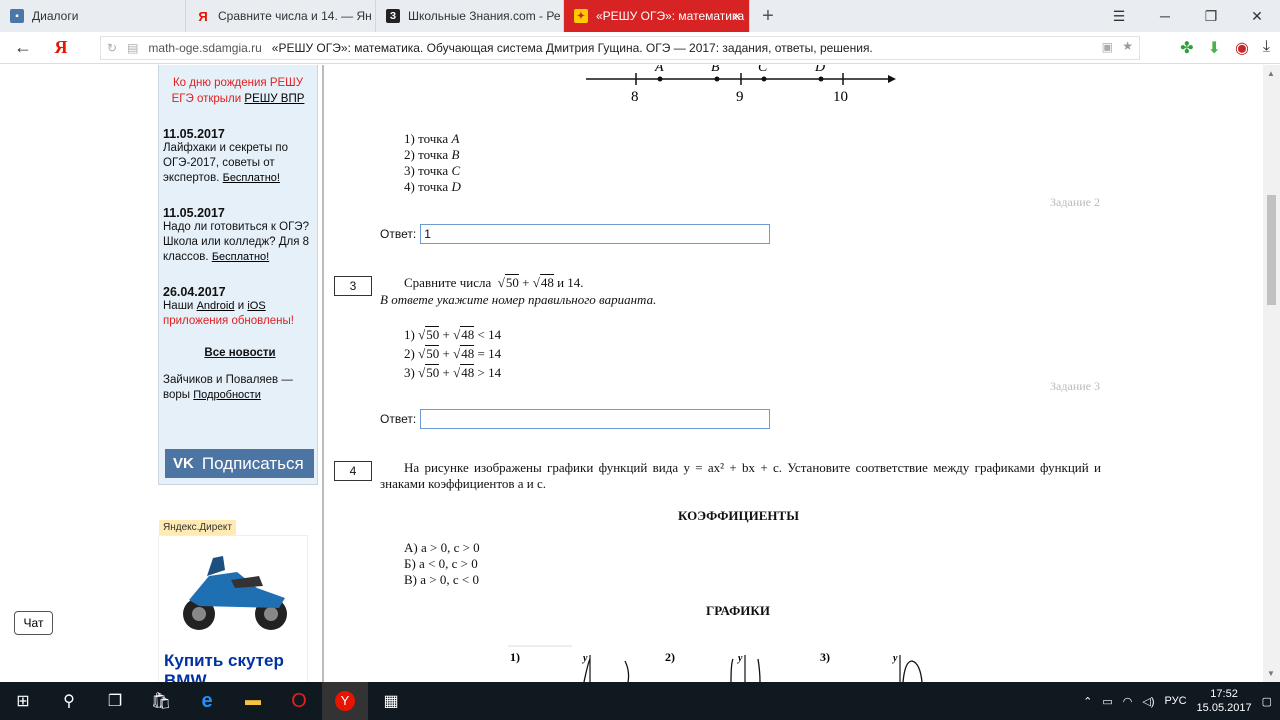 Image resolution: width=1280 pixels, height=720 pixels. What do you see at coordinates (484, 16) in the screenshot?
I see `tab-label: Школьные Знания.com - Ре` at bounding box center [484, 16].